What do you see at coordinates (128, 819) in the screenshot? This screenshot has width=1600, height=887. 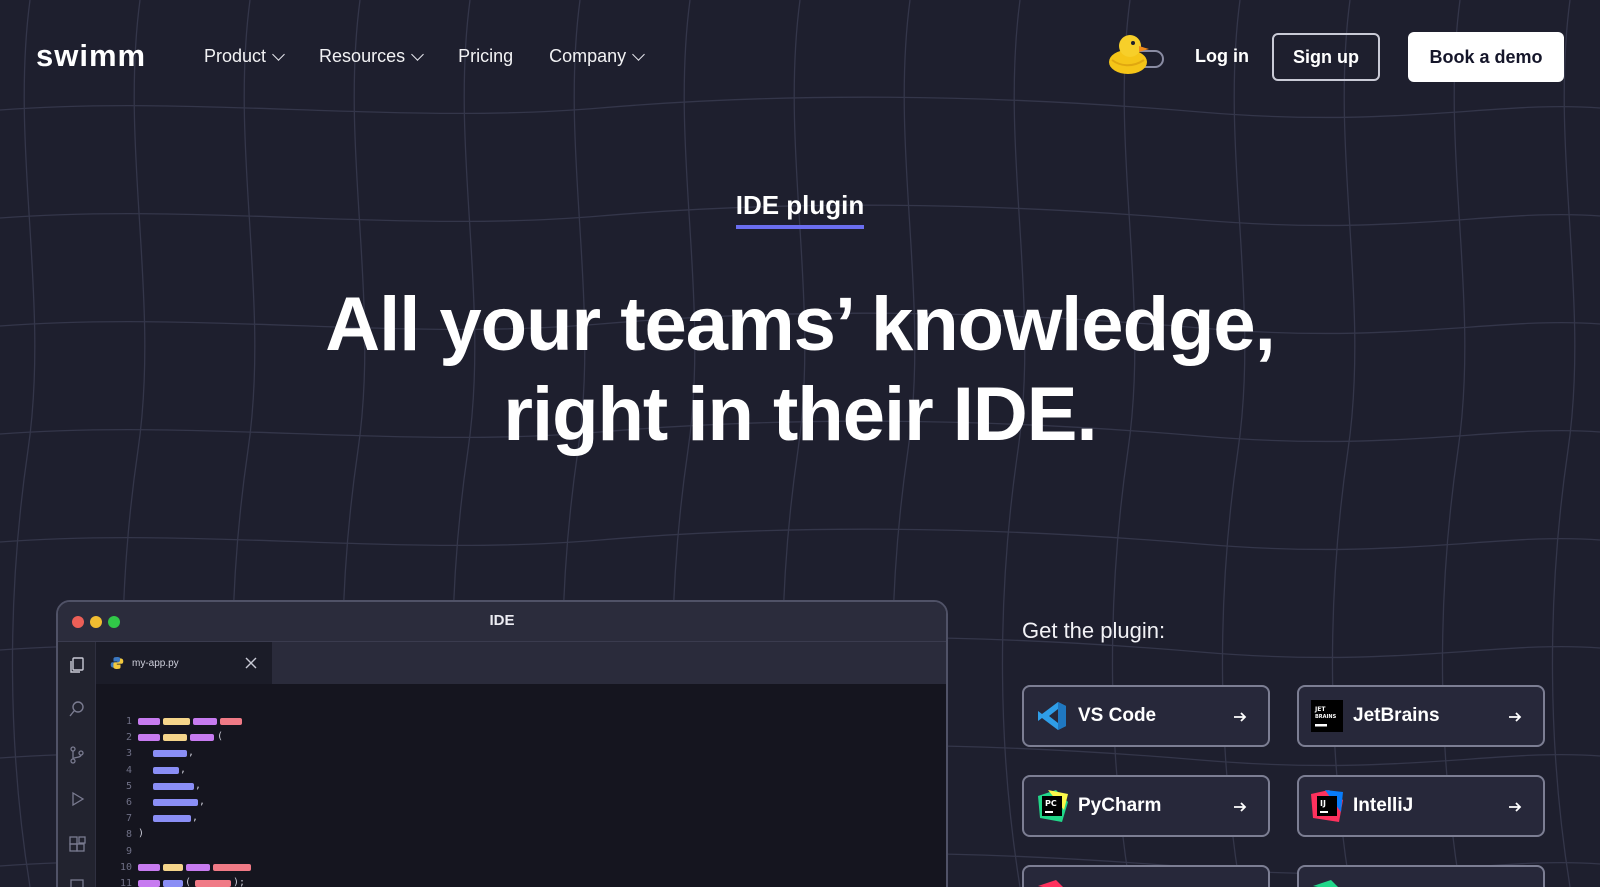 I see `line-number: 7` at bounding box center [128, 819].